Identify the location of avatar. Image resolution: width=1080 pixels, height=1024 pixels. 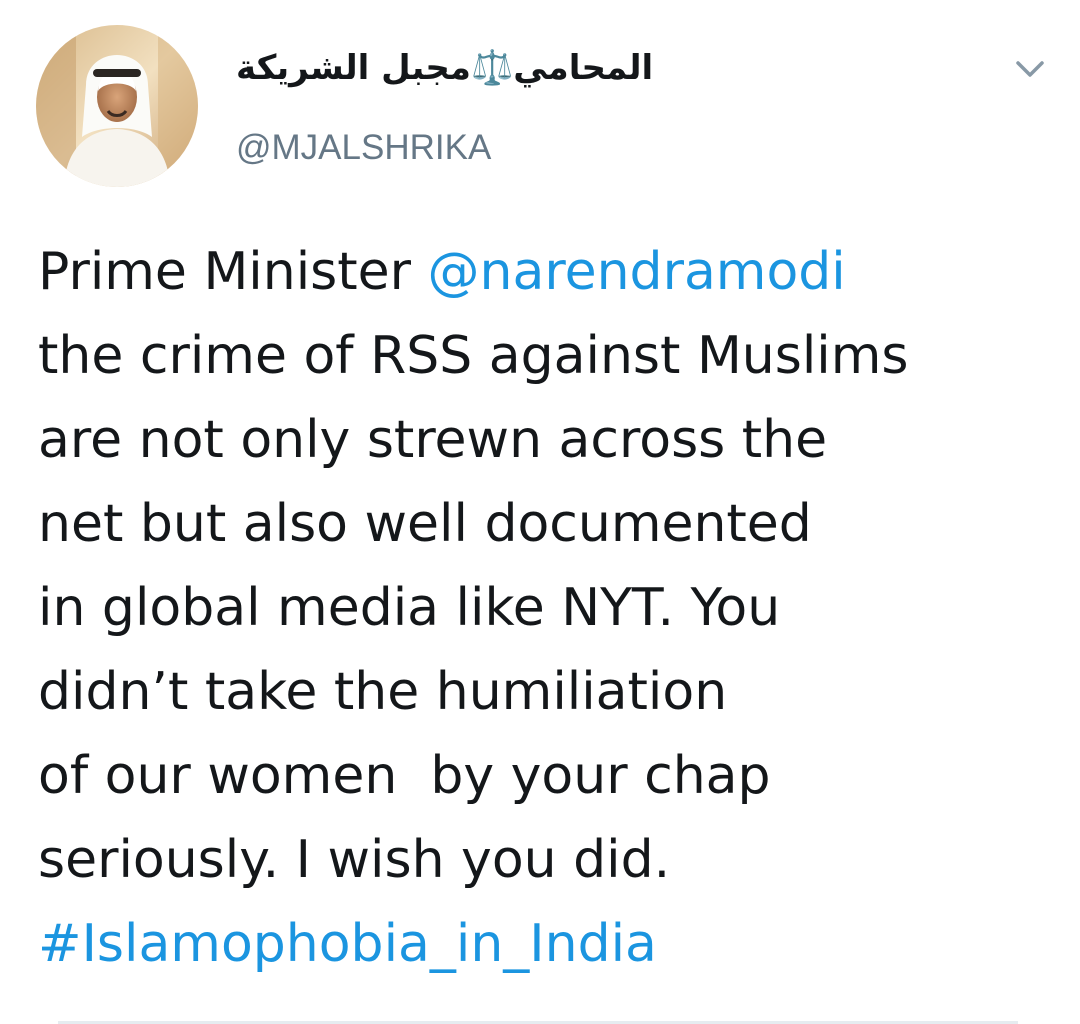
(117, 106).